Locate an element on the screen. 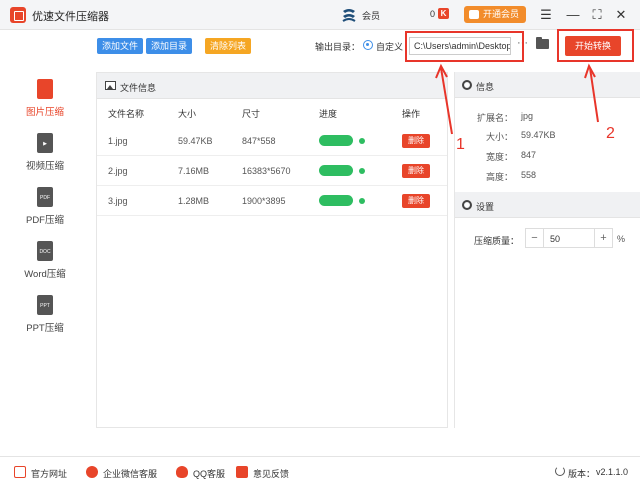 The width and height of the screenshot is (640, 486). col-header-action: 操作 is located at coordinates (411, 114).